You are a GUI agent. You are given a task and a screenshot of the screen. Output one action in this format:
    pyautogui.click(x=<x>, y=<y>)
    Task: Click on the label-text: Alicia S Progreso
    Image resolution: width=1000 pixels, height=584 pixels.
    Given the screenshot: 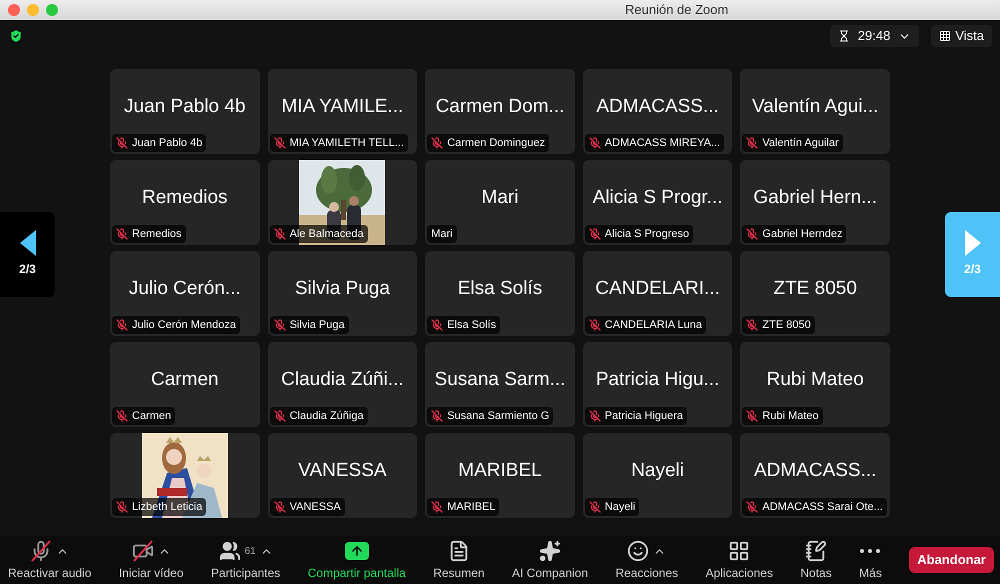 What is the action you would take?
    pyautogui.click(x=647, y=234)
    